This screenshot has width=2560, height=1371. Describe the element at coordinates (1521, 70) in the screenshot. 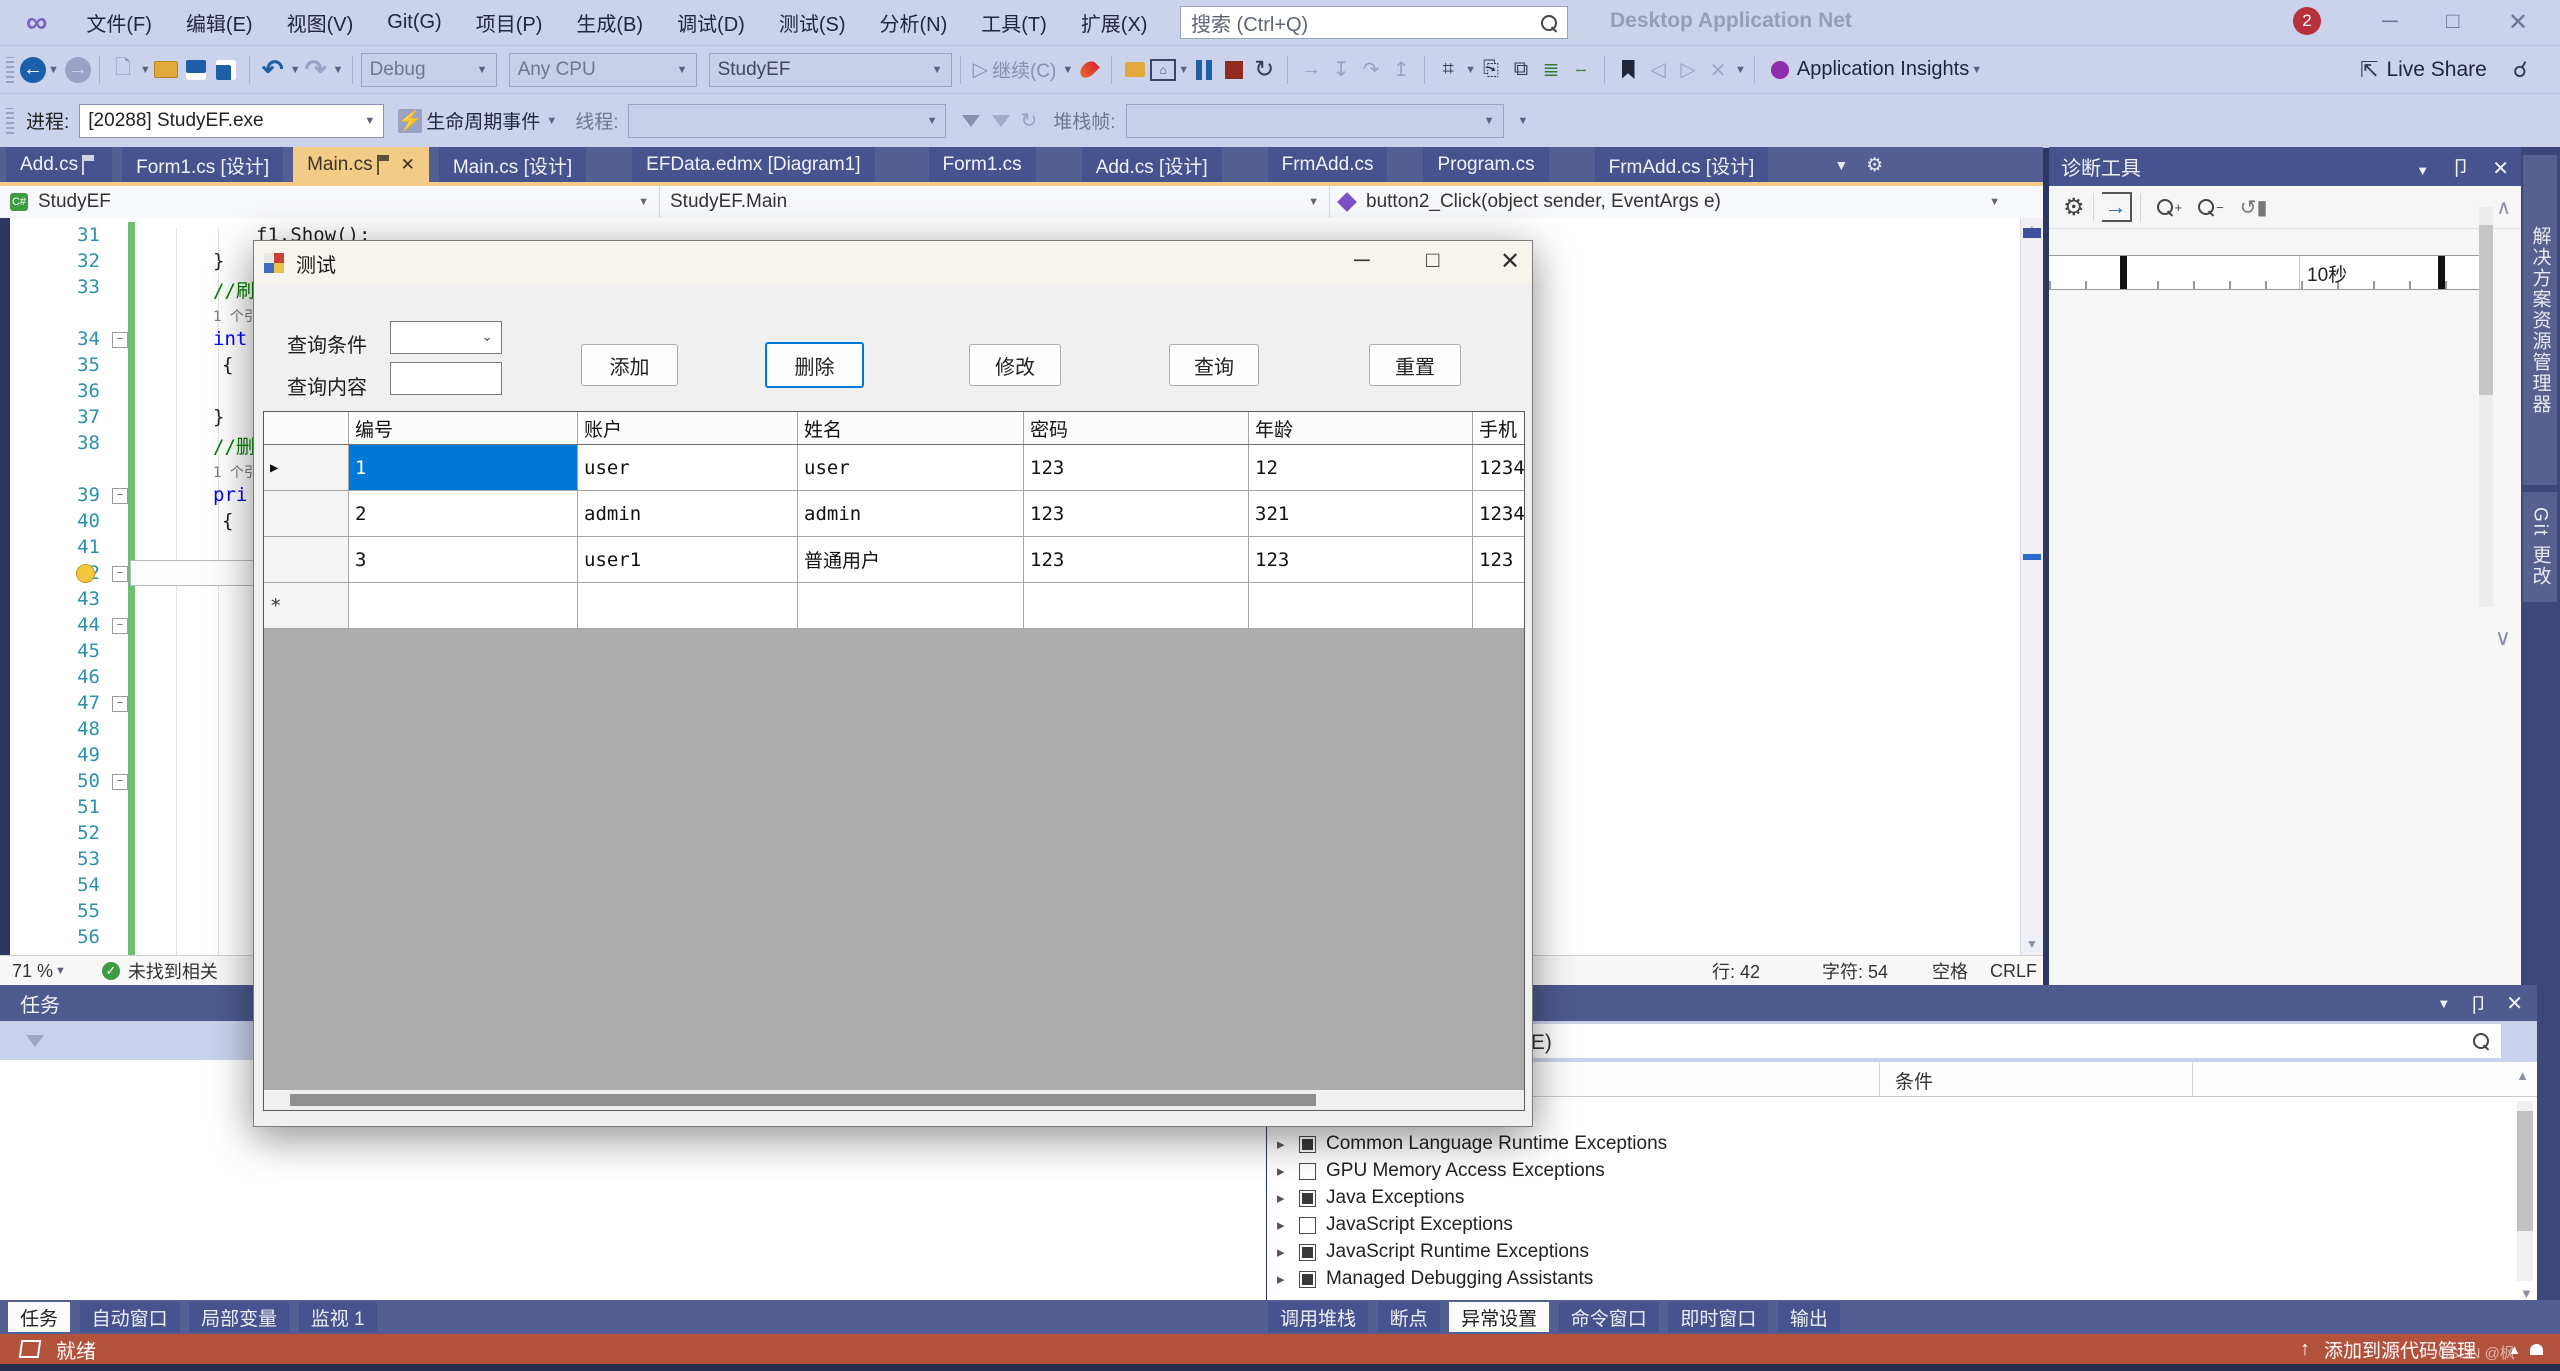

I see `docs-icon: ⧉` at that location.